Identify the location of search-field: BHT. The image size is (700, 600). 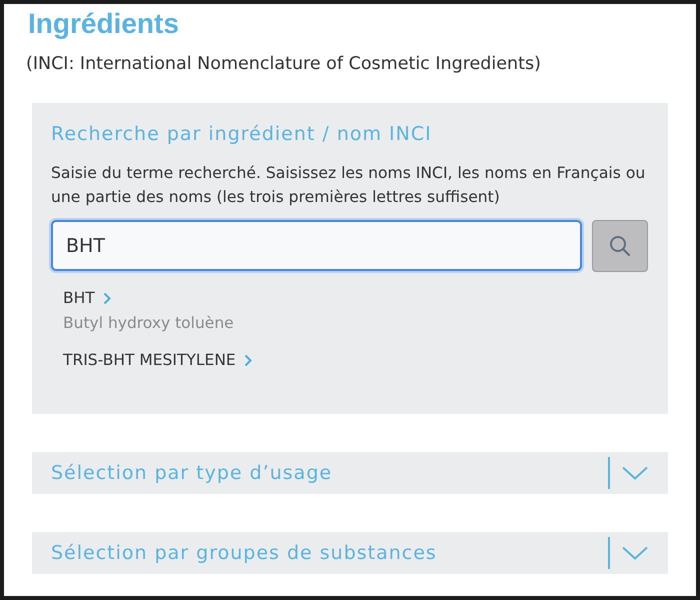
(316, 245).